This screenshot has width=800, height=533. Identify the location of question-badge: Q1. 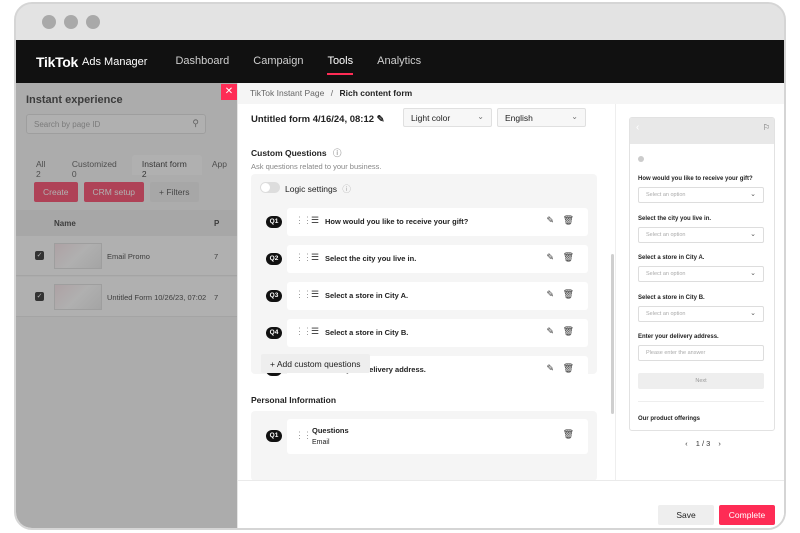
(274, 436).